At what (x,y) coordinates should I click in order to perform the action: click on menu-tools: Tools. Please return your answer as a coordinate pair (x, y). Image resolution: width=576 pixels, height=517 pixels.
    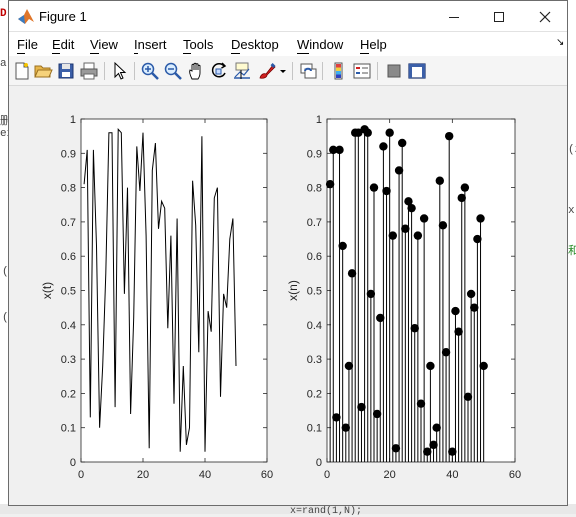
    Looking at the image, I should click on (198, 44).